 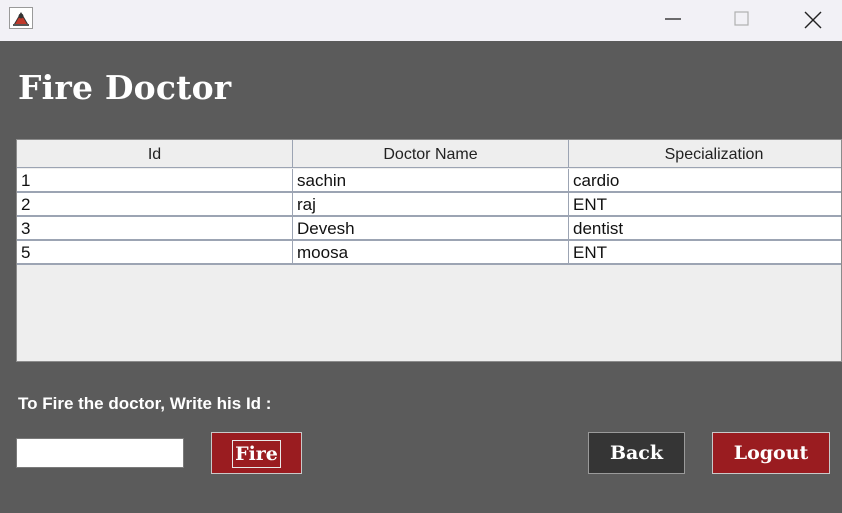 I want to click on column-header-doctor-name: Doctor Name, so click(x=431, y=154).